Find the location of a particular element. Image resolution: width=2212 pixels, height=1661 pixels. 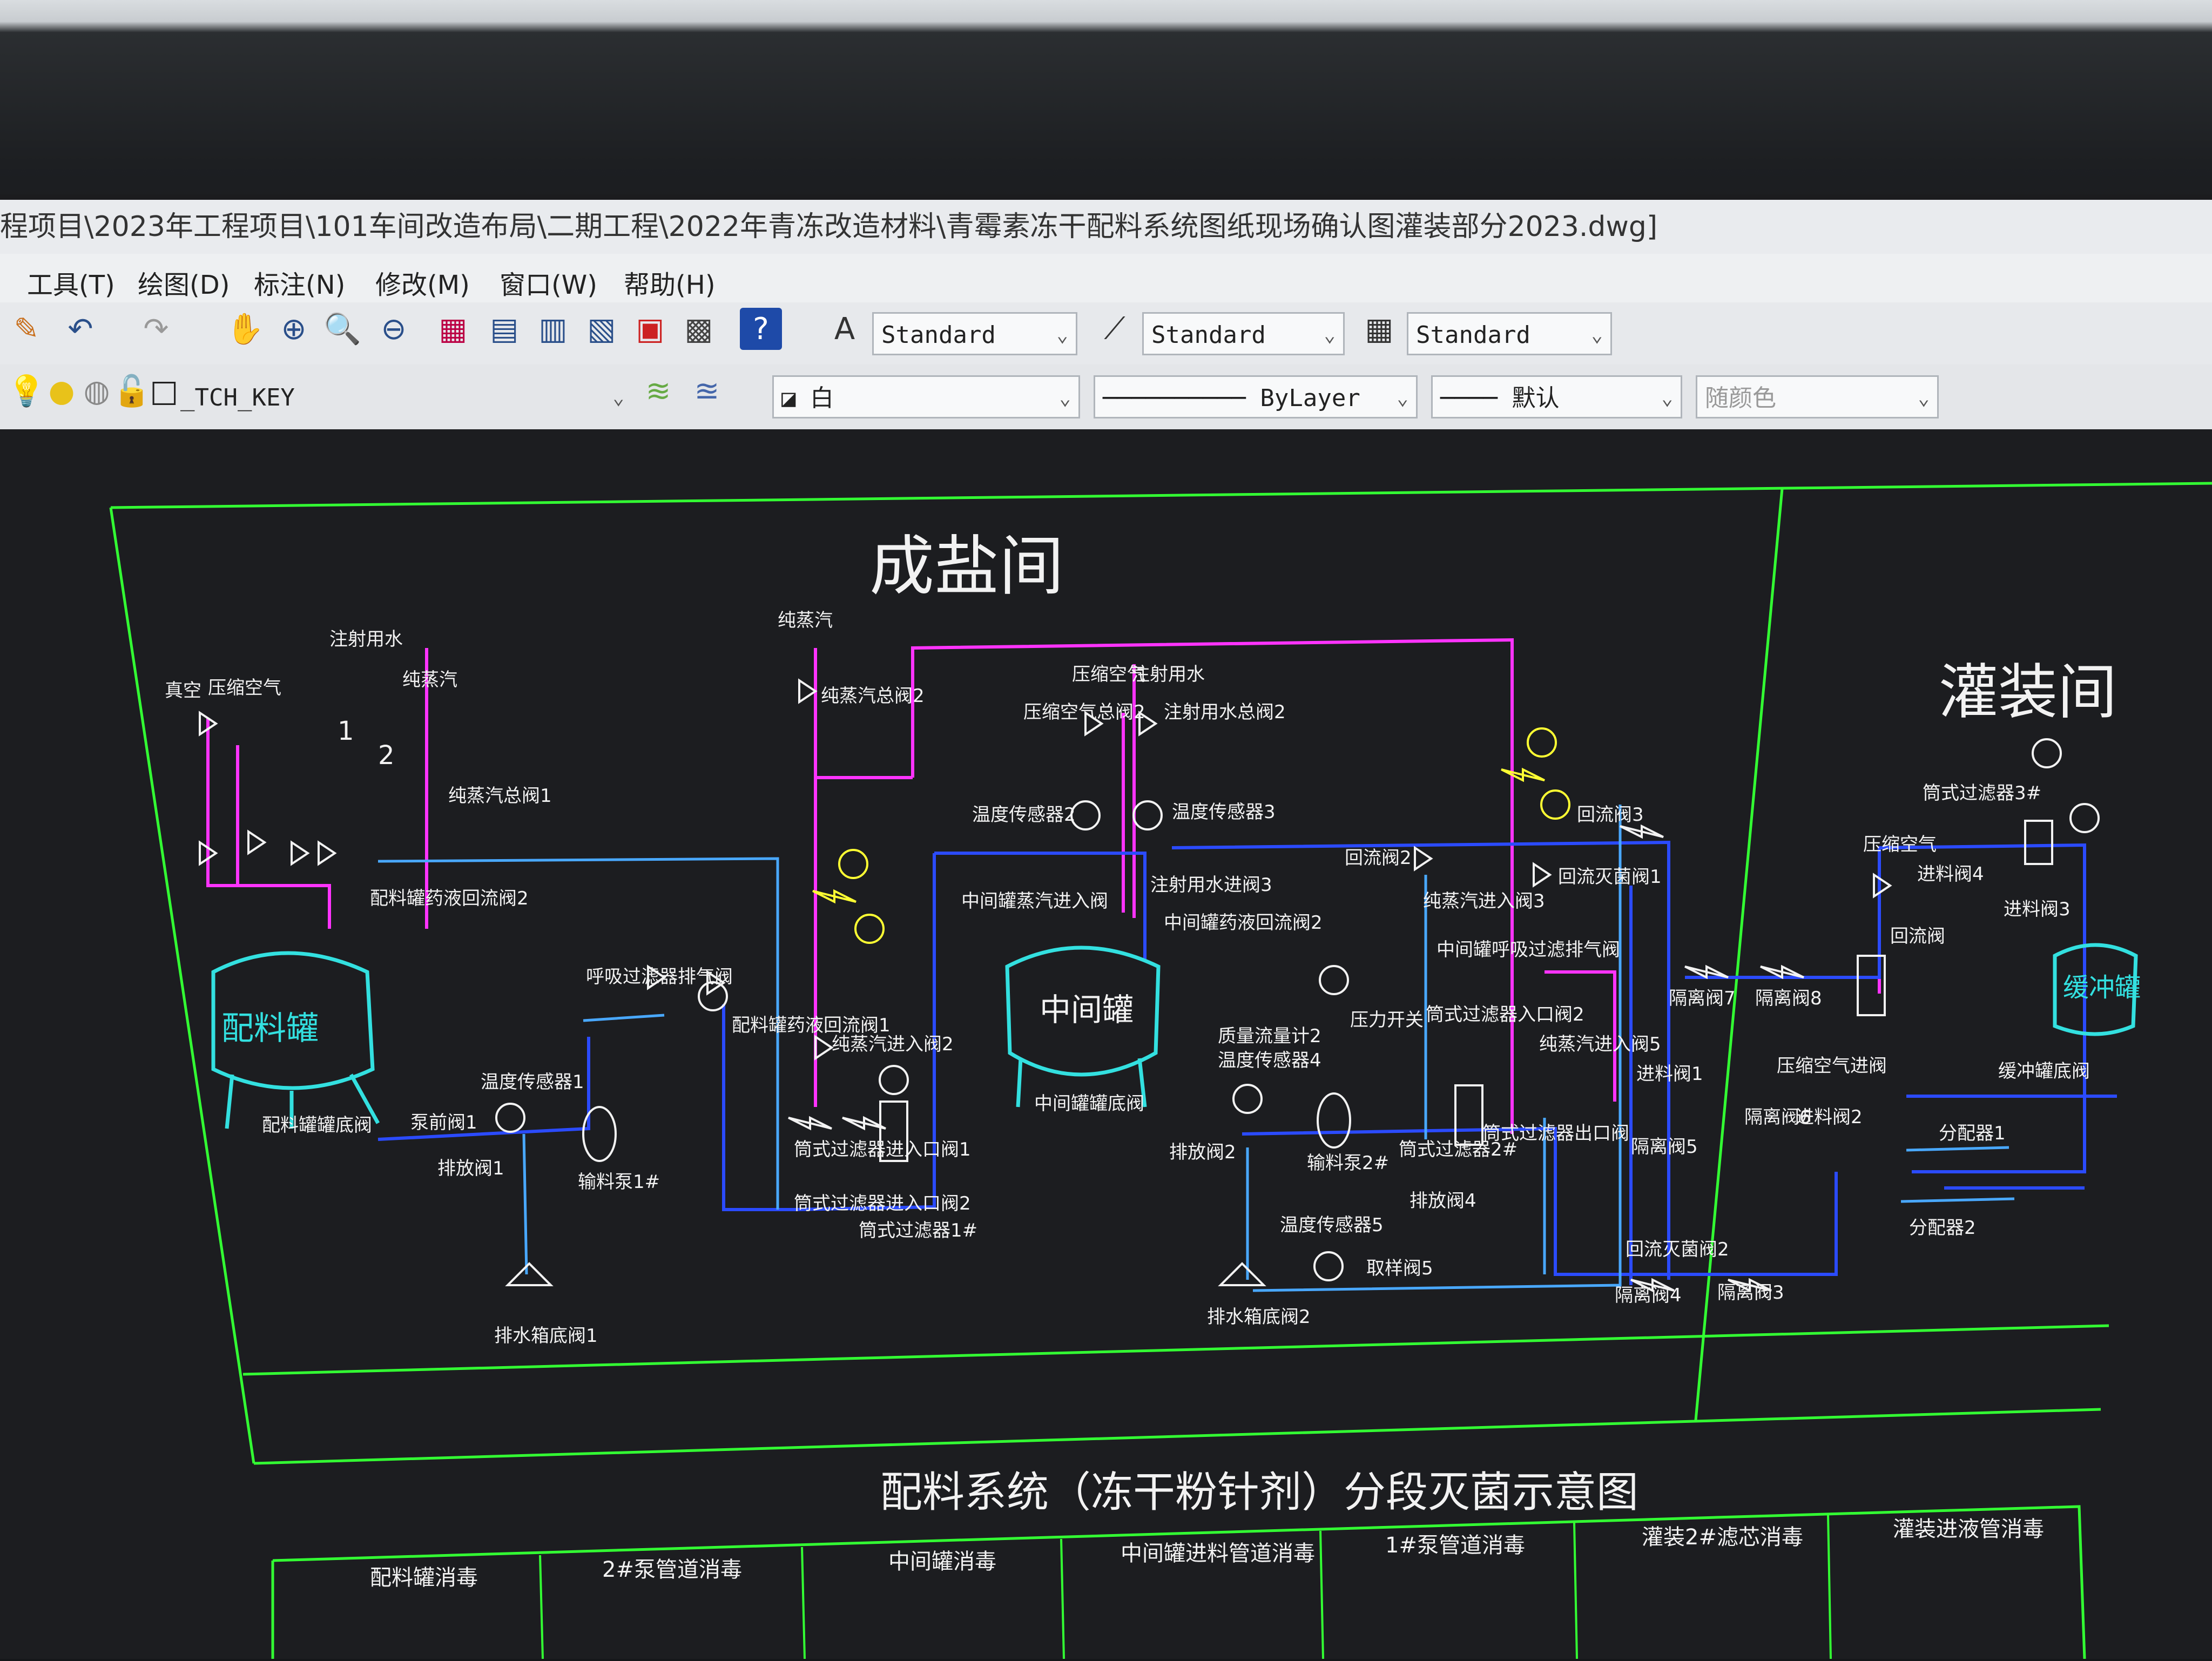

cell-filling-filter: 灌装2#滤芯消毒 is located at coordinates (1722, 1537).